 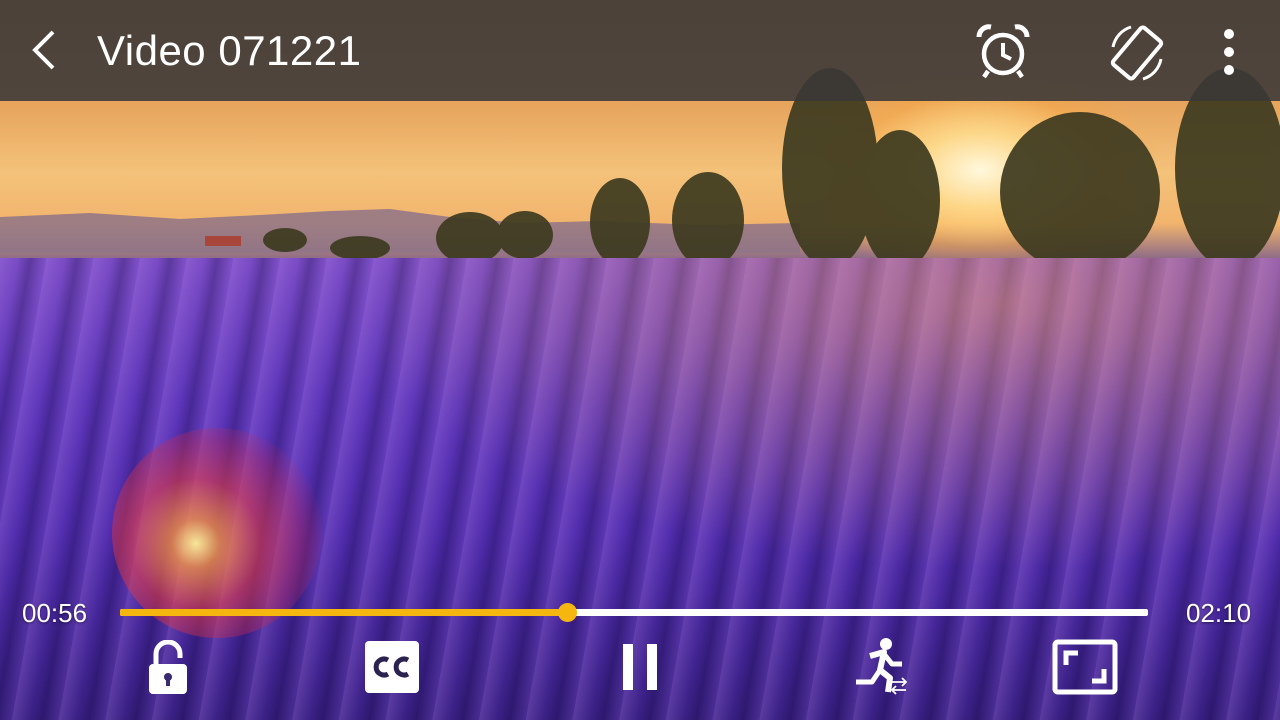 I want to click on screen-lock-button, so click(x=168, y=668).